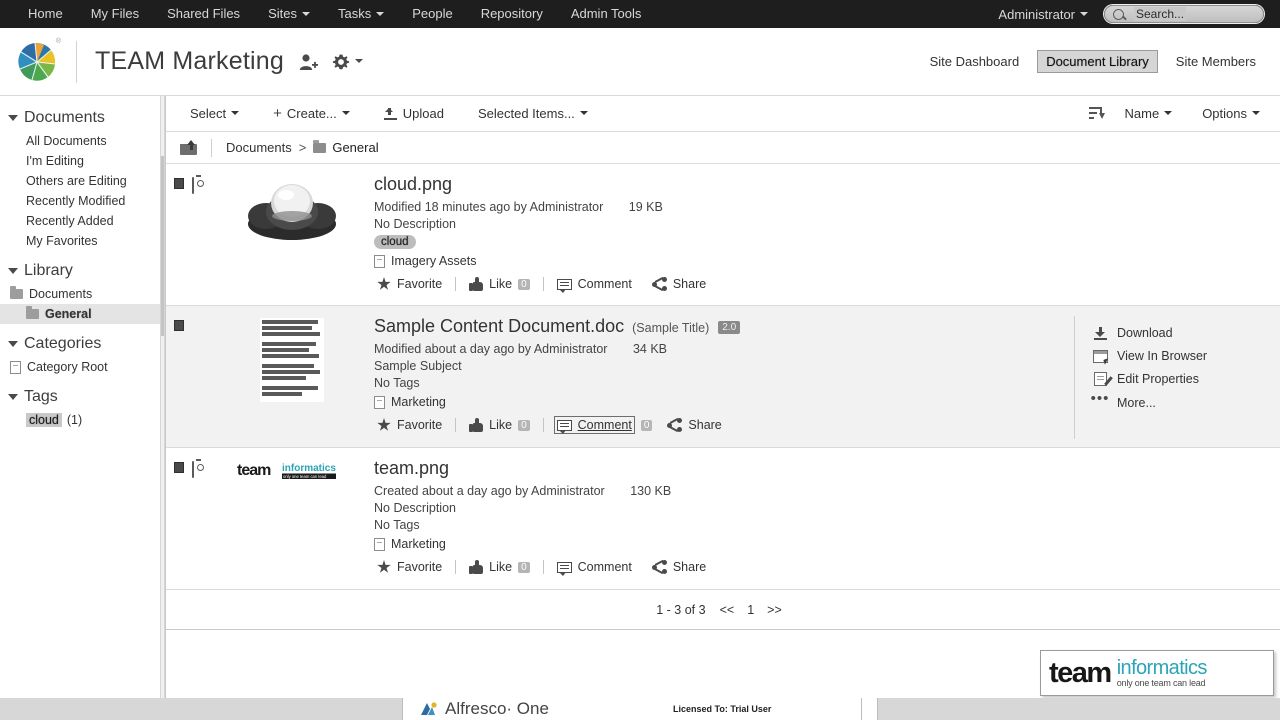 The height and width of the screenshot is (720, 1280). I want to click on watermark-right: informatics only one team can lead, so click(1162, 673).